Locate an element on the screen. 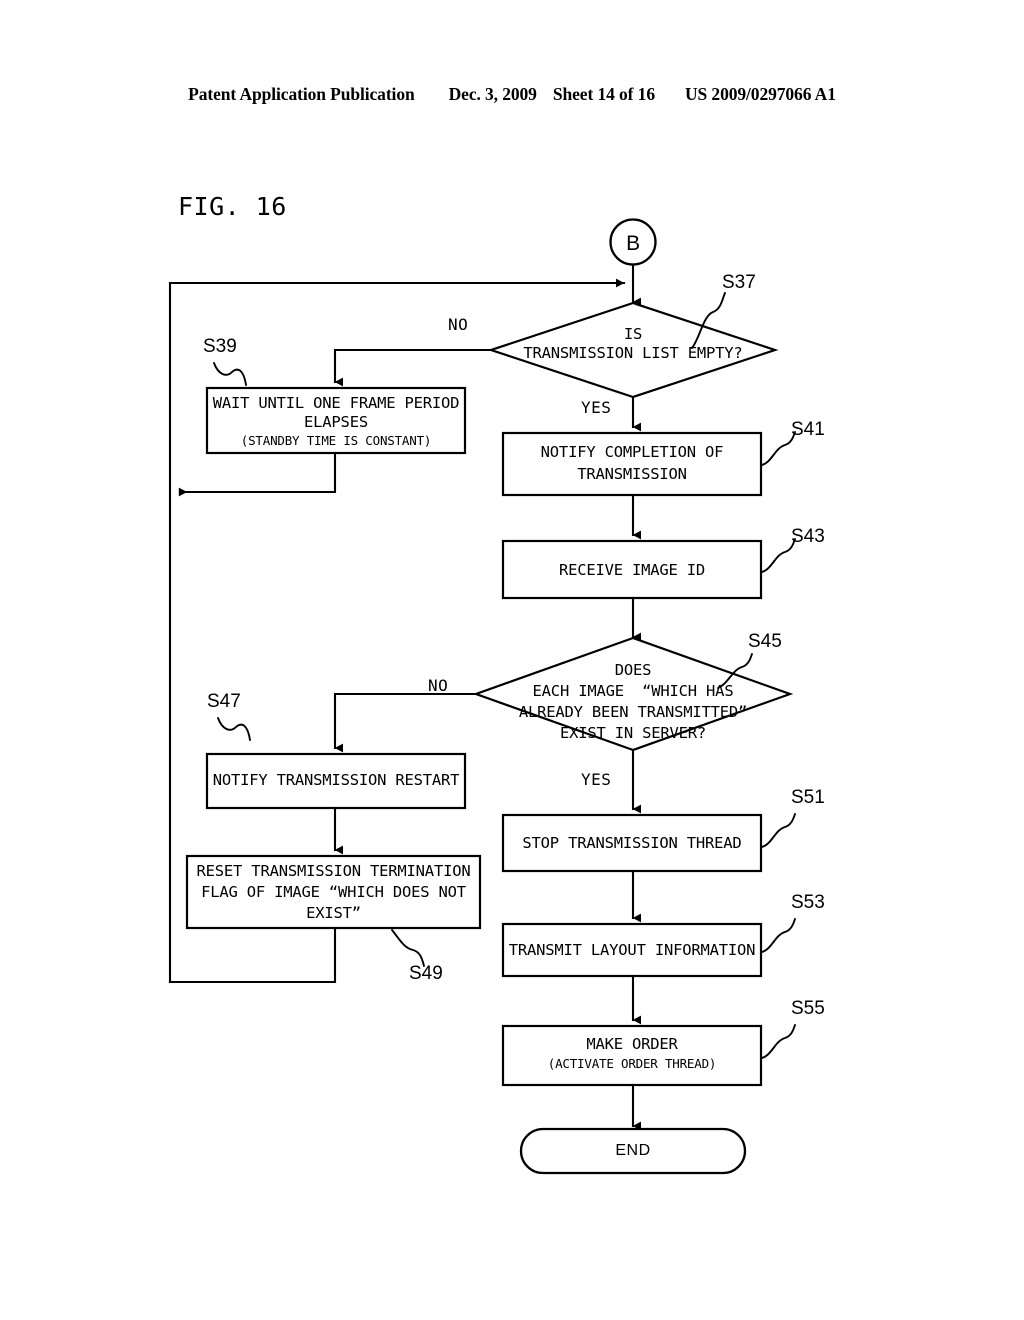  s41-label-line1: NOTIFY COMPLETION OF is located at coordinates (632, 452).